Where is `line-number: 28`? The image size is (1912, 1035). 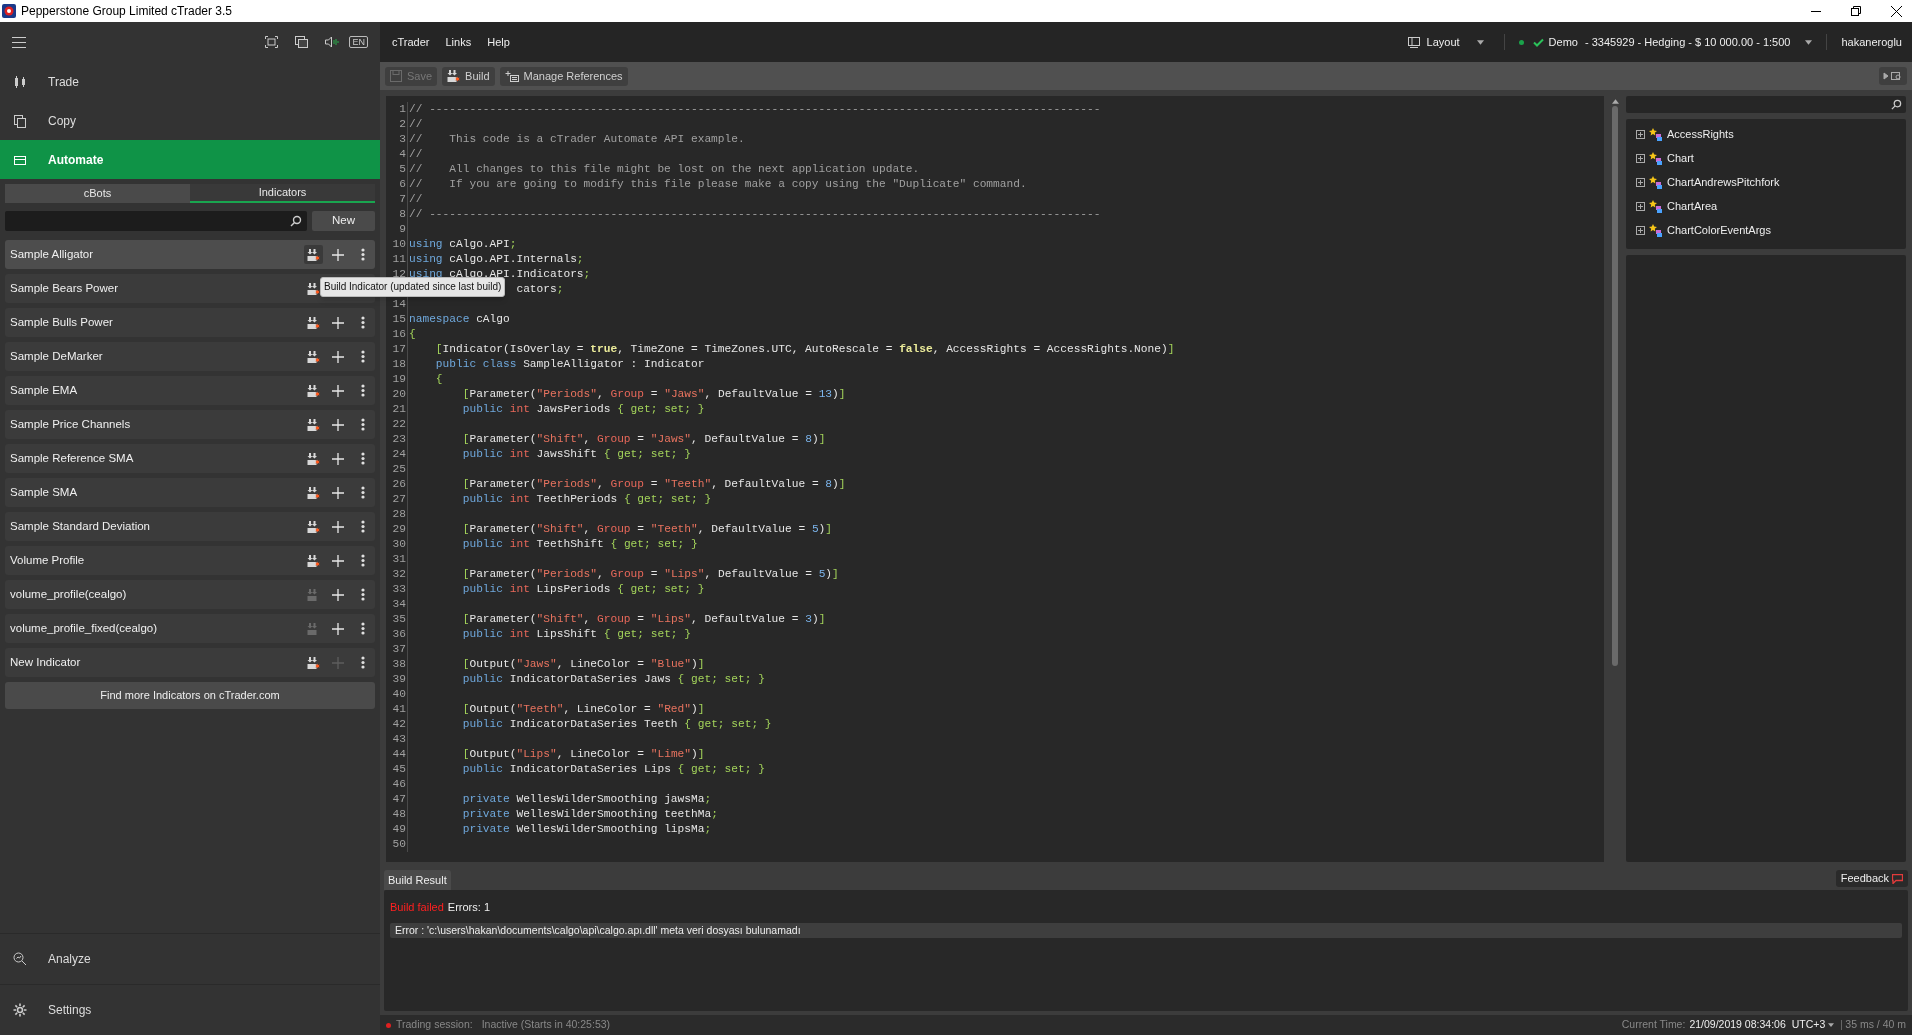
line-number: 28 is located at coordinates (399, 514).